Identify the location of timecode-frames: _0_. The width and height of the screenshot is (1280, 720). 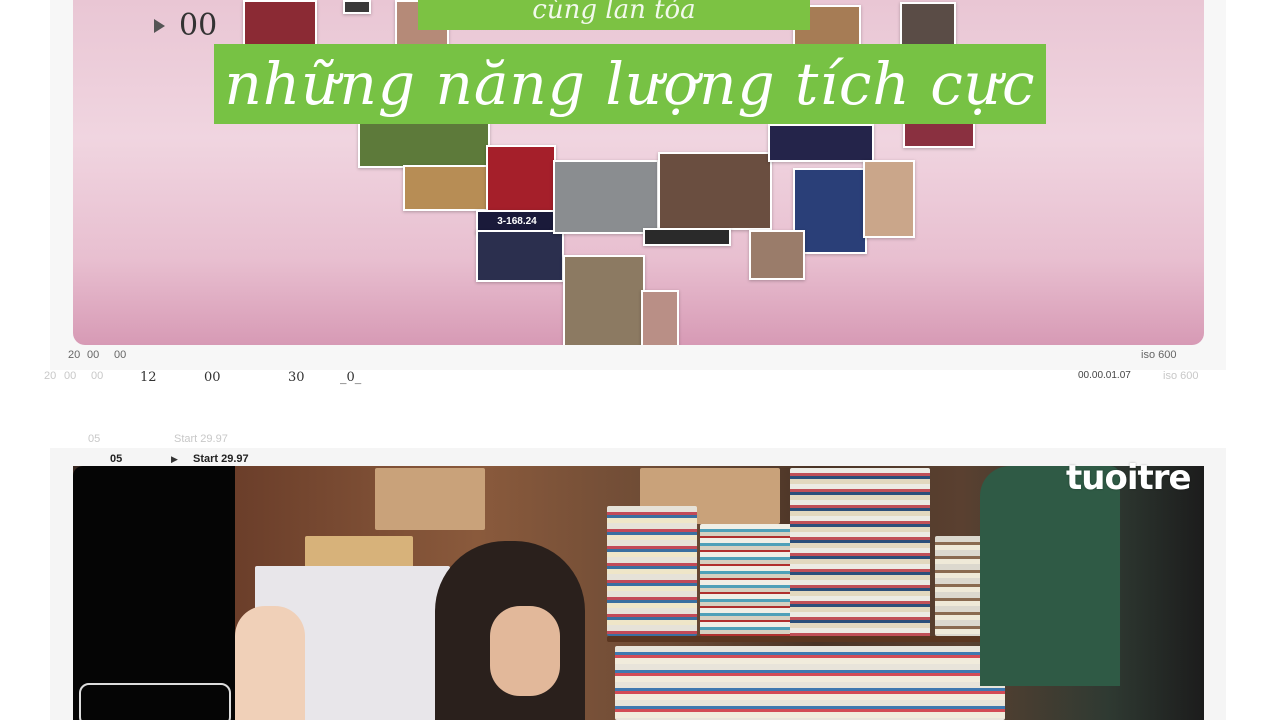
(351, 377).